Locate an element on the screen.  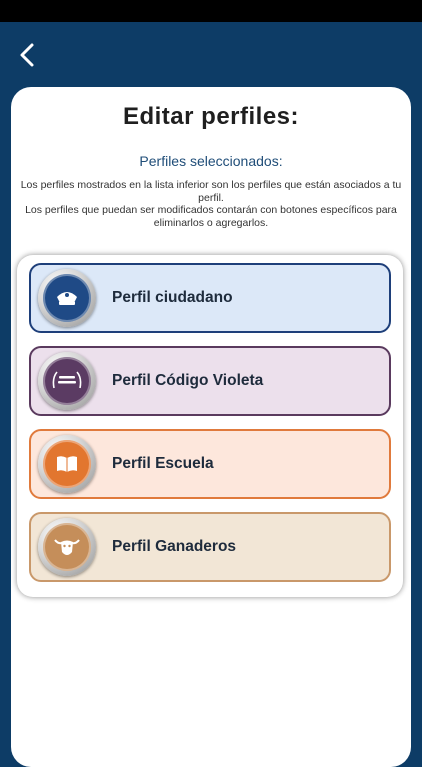
page-title: Editar perfiles: is located at coordinates (211, 116).